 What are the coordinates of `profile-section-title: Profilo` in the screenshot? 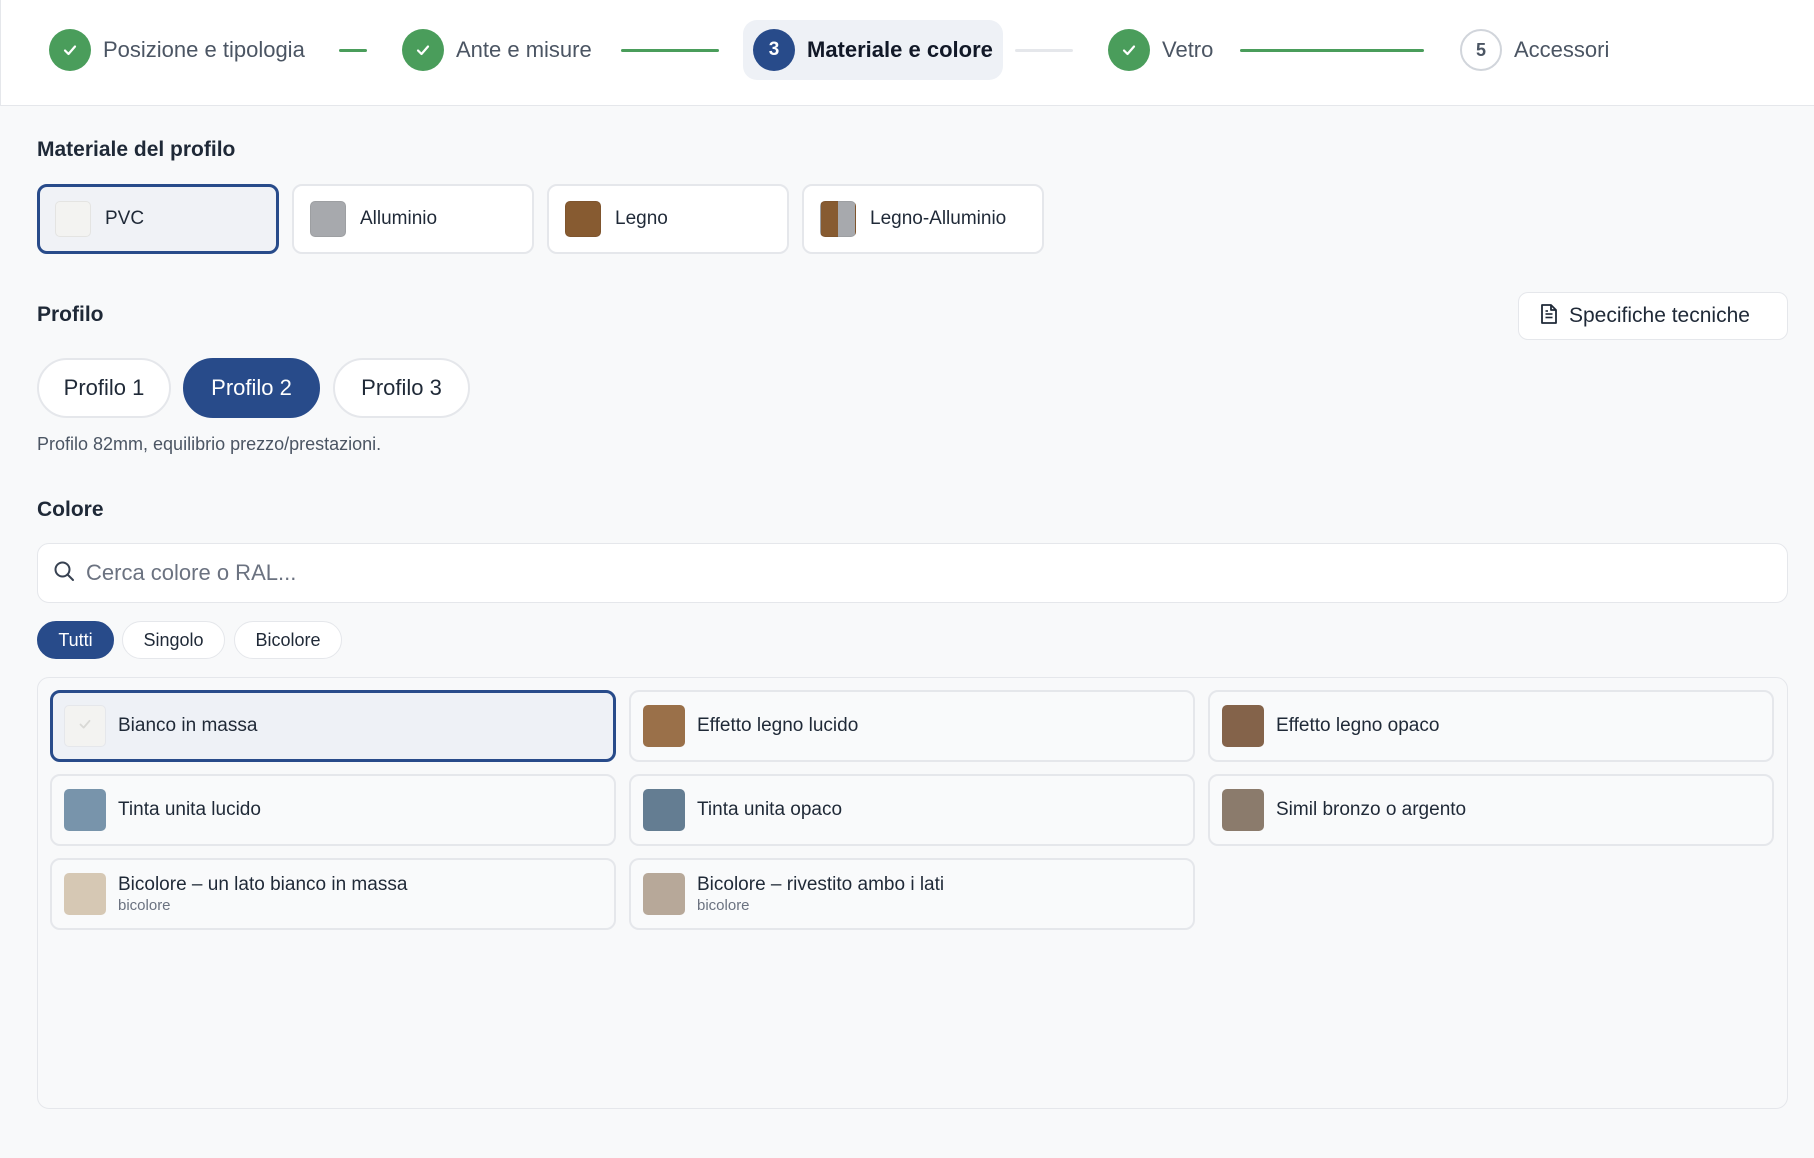 It's located at (70, 314).